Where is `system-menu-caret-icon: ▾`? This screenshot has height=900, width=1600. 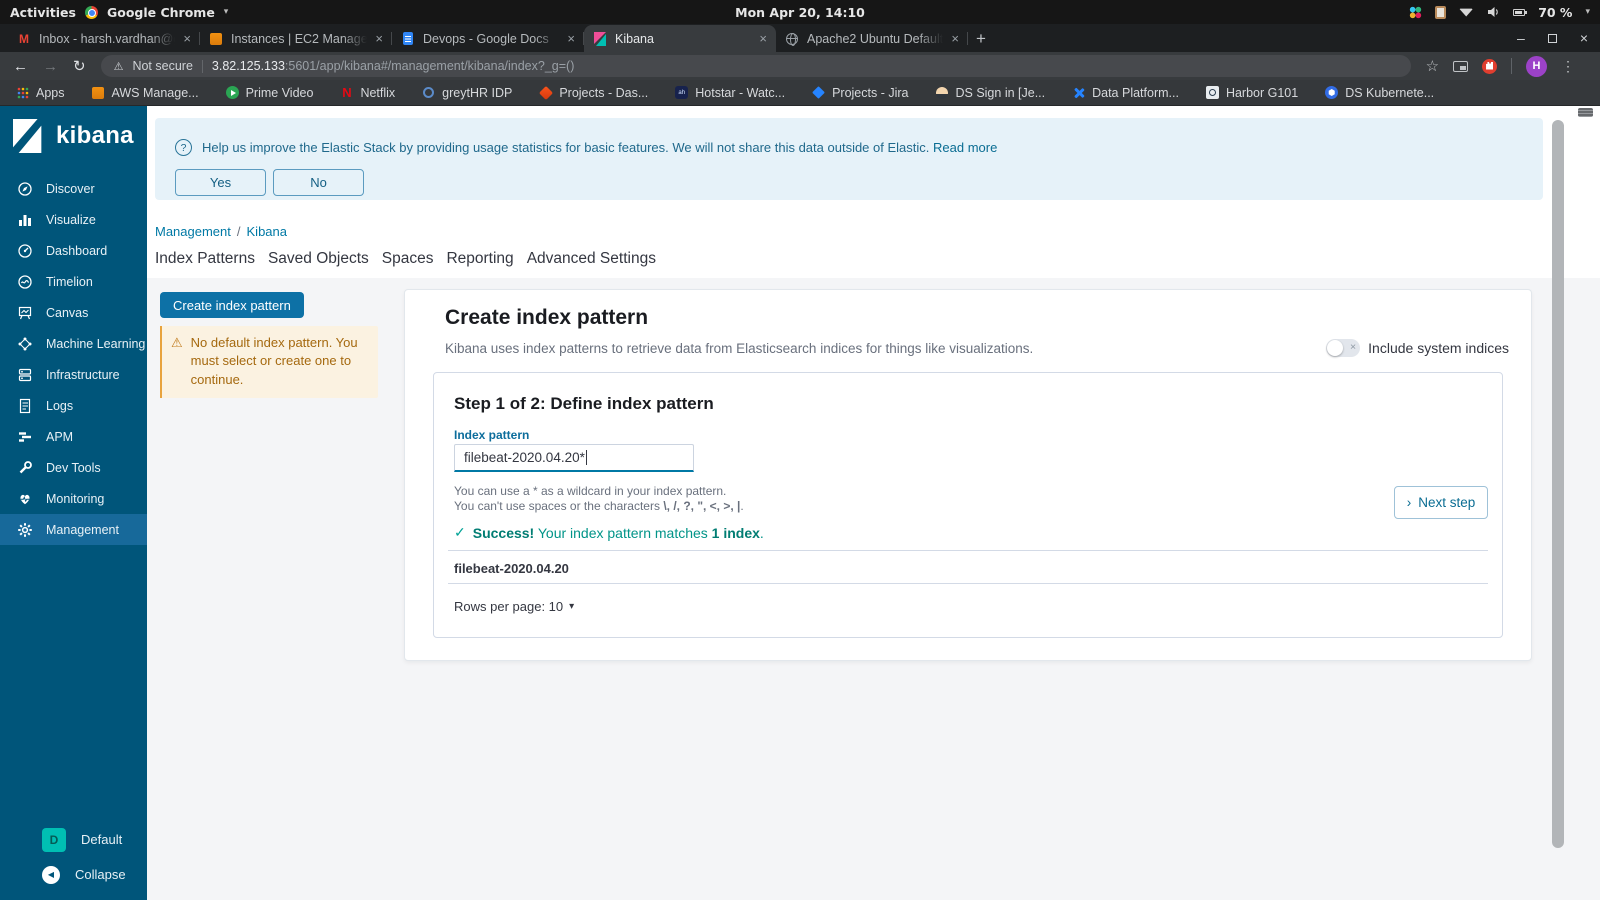 system-menu-caret-icon: ▾ is located at coordinates (1587, 12).